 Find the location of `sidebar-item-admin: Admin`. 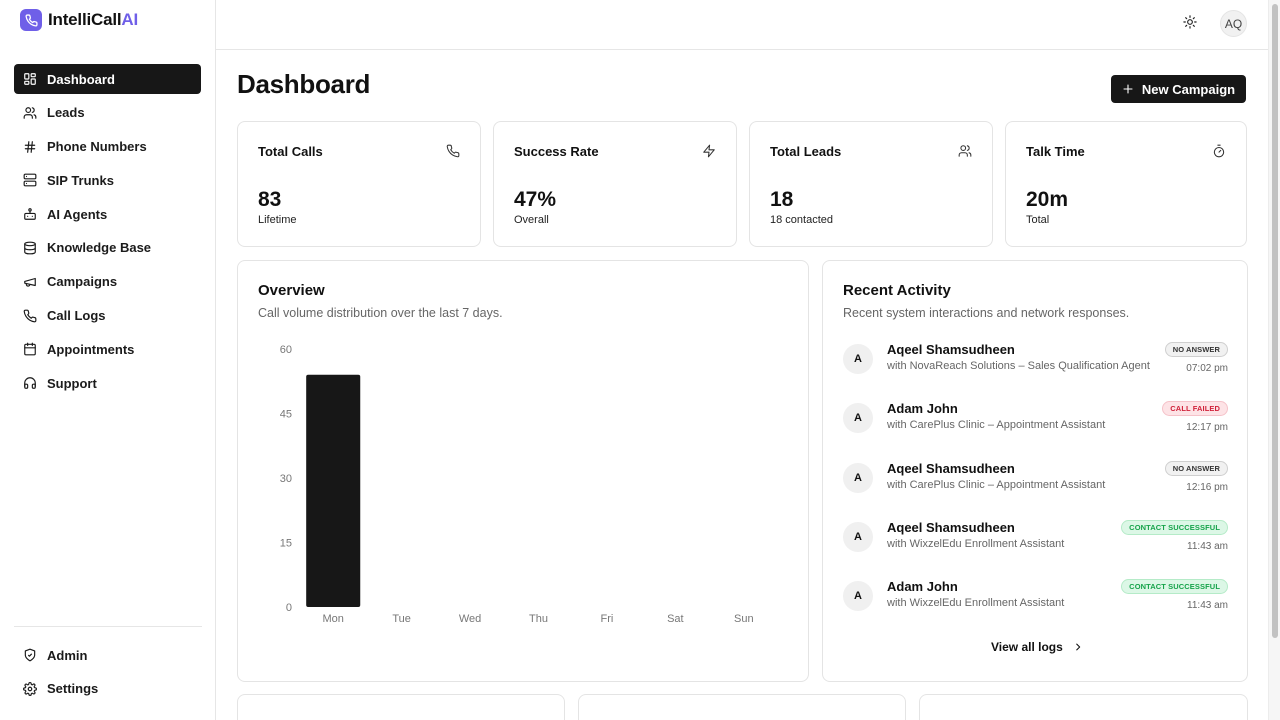

sidebar-item-admin: Admin is located at coordinates (107, 655).